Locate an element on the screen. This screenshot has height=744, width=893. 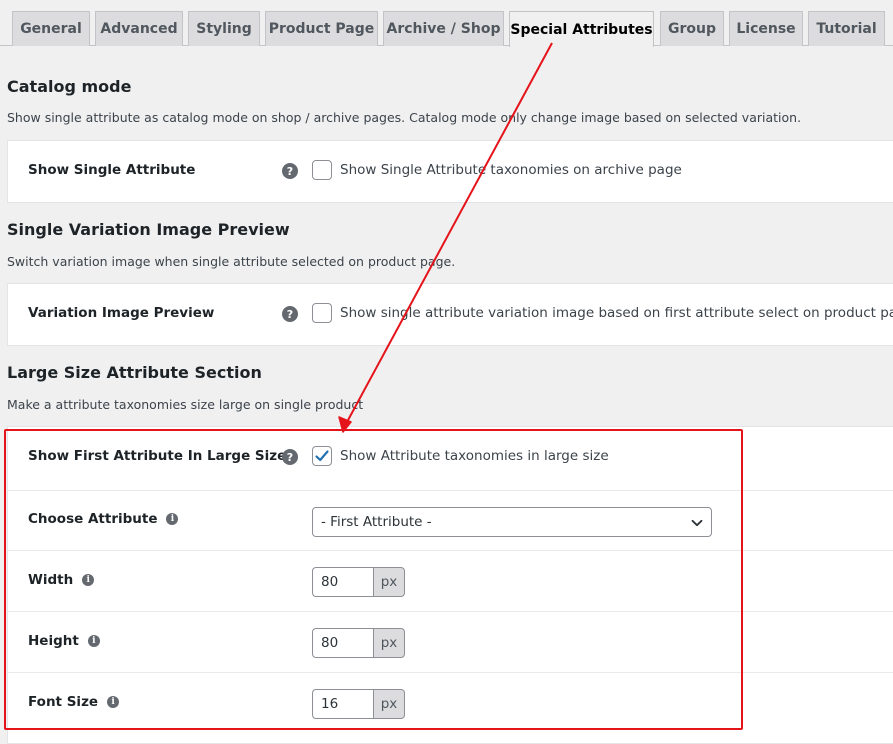
field-label-width: Width i is located at coordinates (61, 580).